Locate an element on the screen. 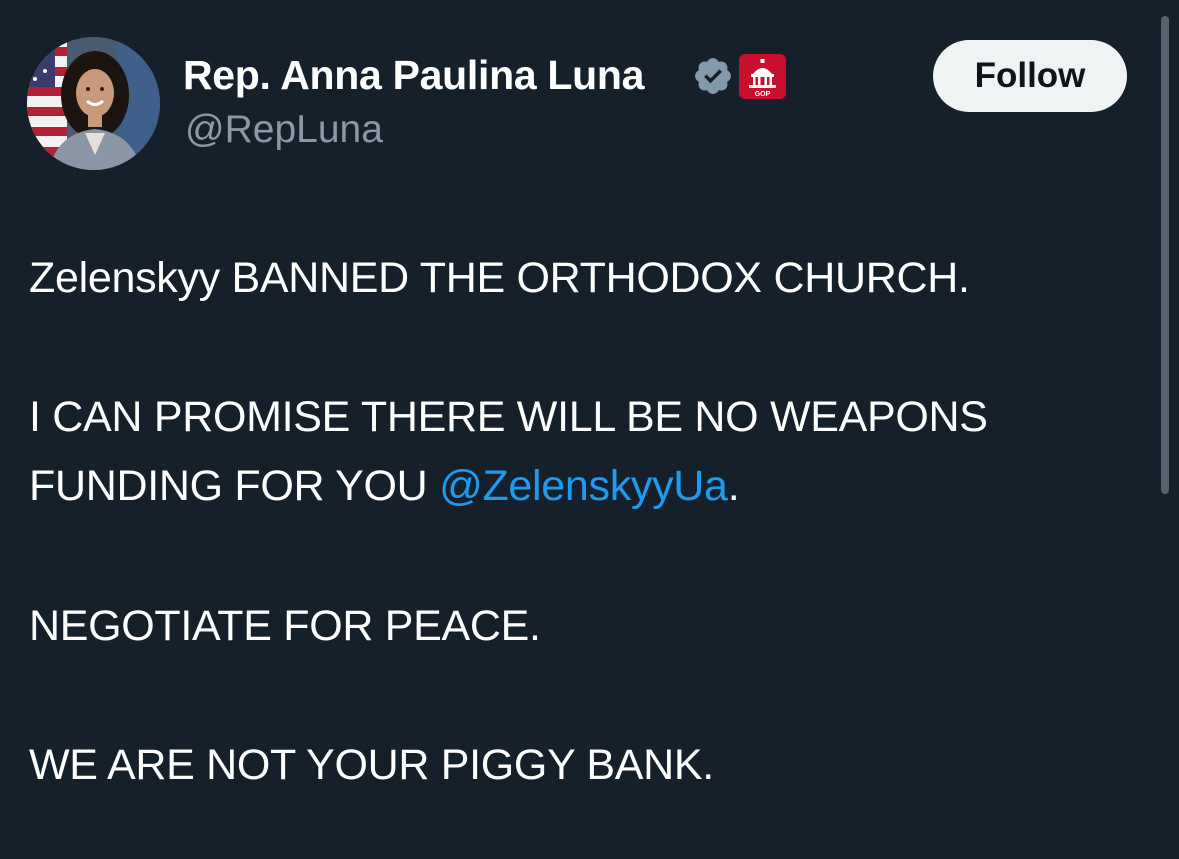  avatar-photo is located at coordinates (93, 103).